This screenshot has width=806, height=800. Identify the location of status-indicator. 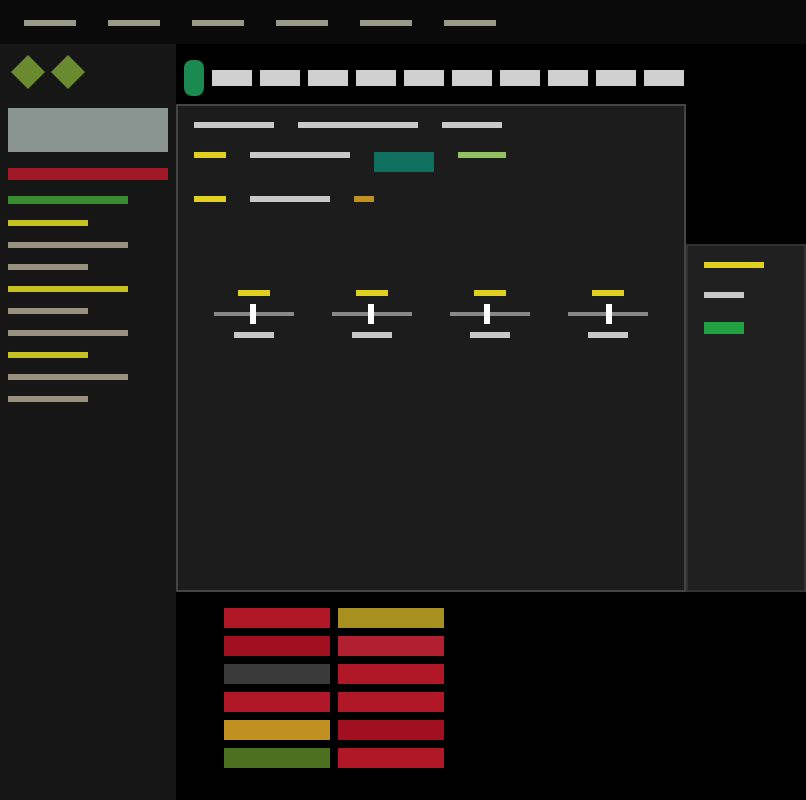
(724, 328).